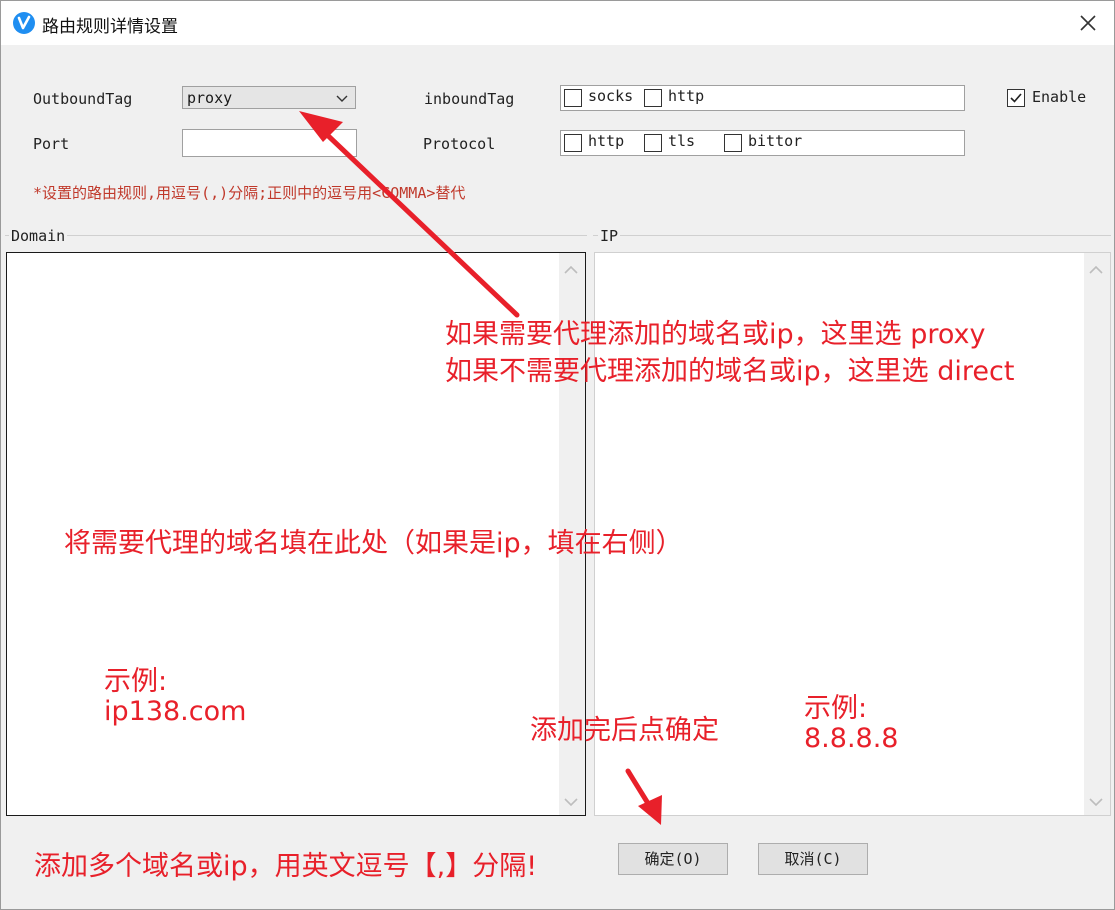  What do you see at coordinates (409, 214) in the screenshot?
I see `arrow-to-outbound-icon` at bounding box center [409, 214].